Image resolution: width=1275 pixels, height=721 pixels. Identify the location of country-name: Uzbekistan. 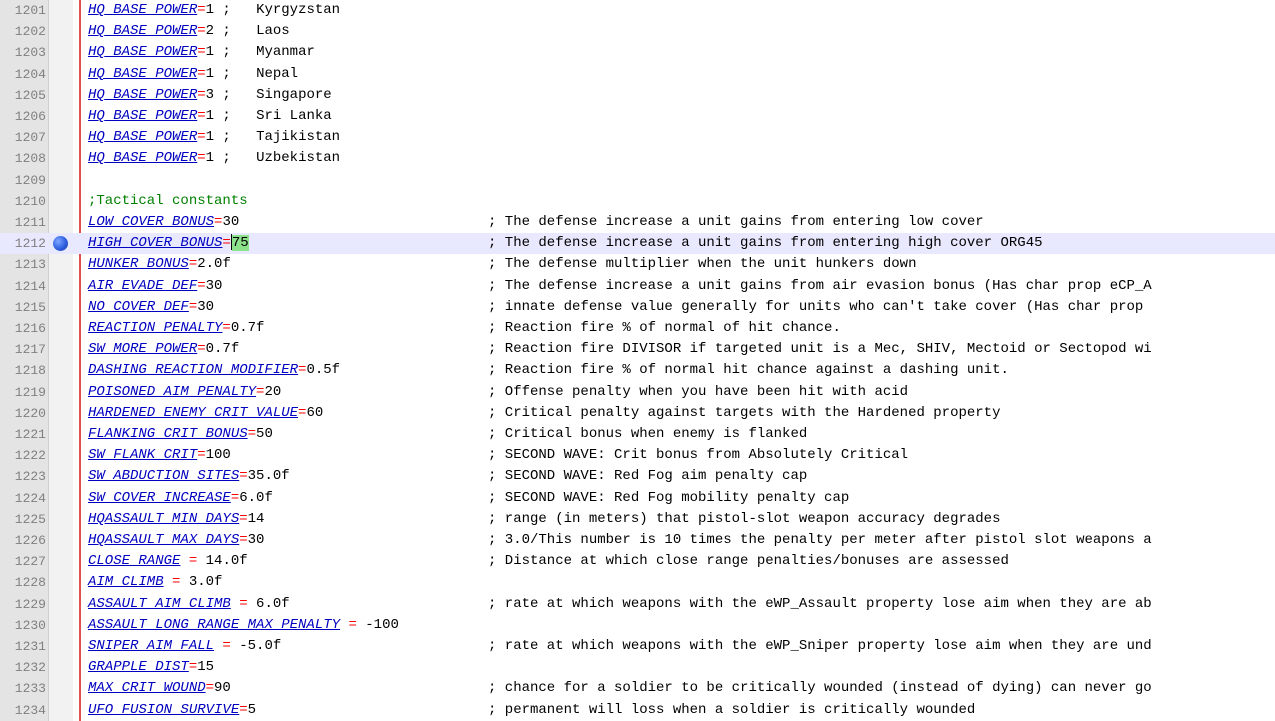
(298, 158).